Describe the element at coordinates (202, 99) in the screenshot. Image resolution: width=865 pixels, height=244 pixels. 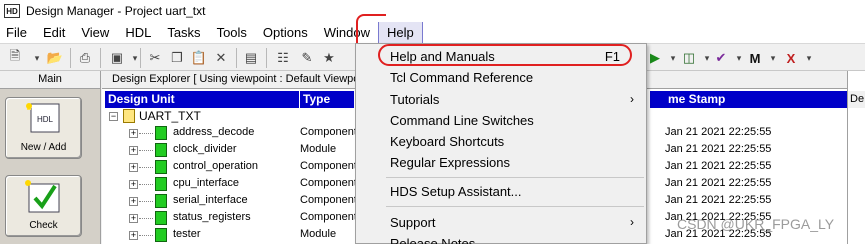
I see `column-design-unit: Design Unit` at that location.